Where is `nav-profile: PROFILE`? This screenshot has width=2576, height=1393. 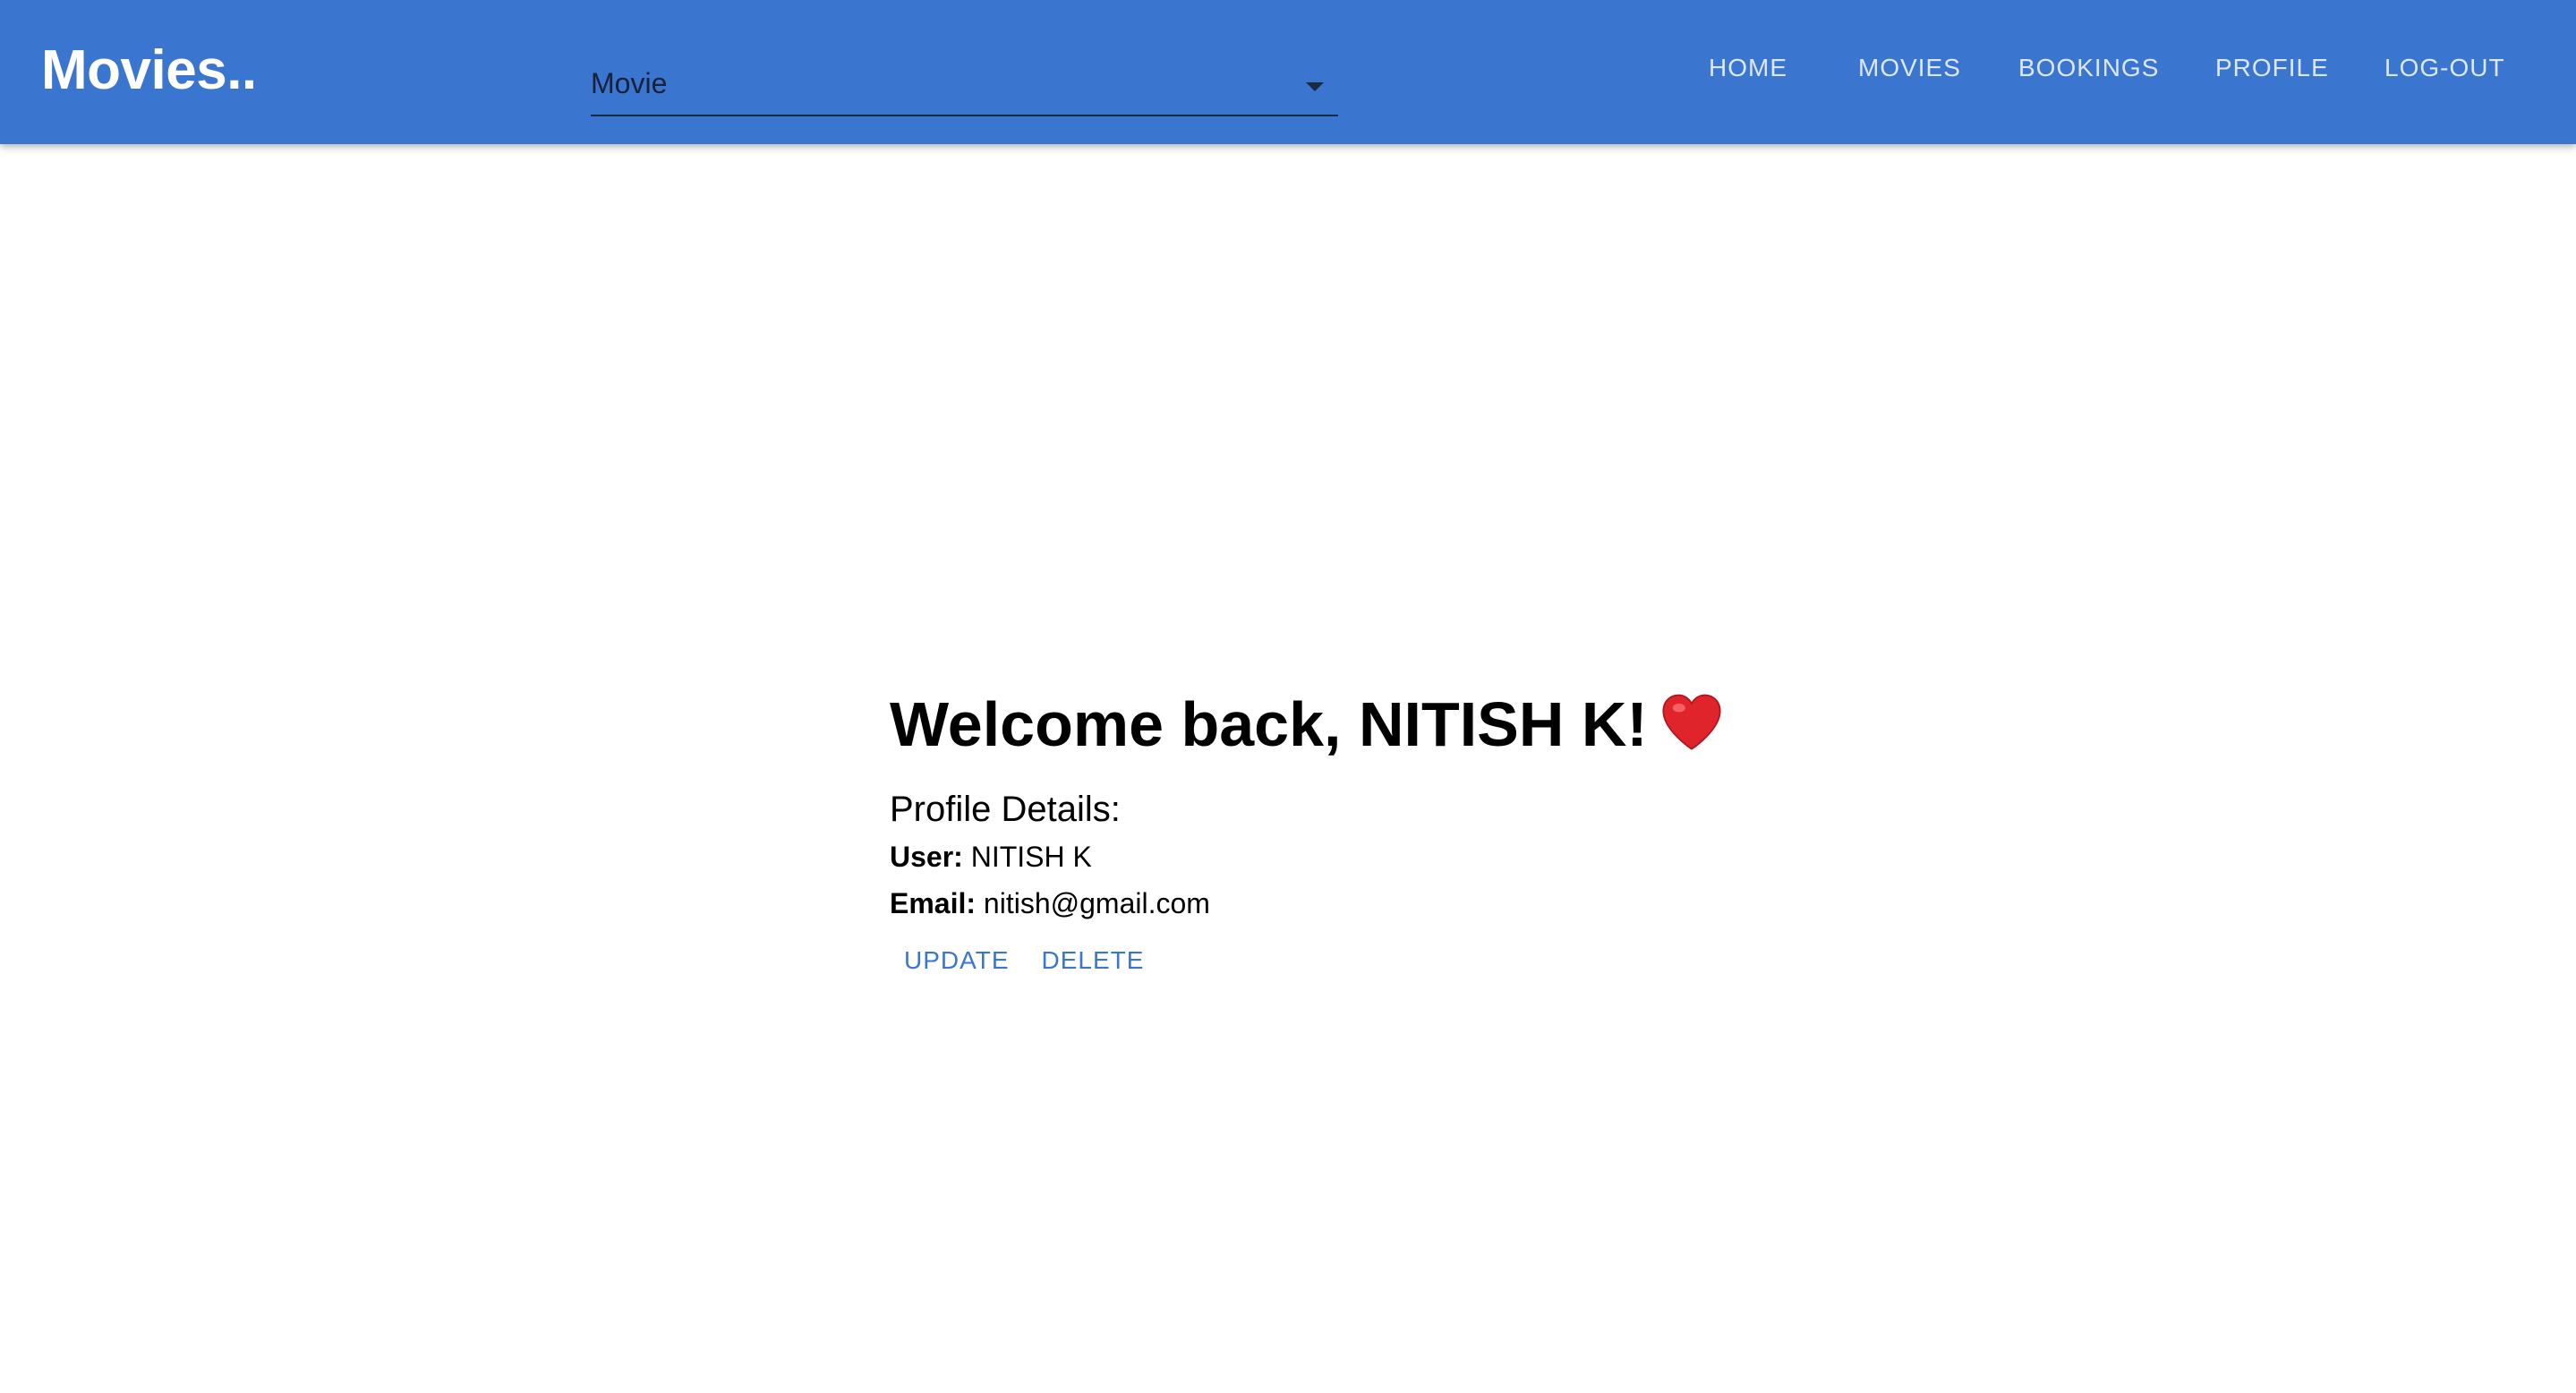
nav-profile: PROFILE is located at coordinates (2272, 68).